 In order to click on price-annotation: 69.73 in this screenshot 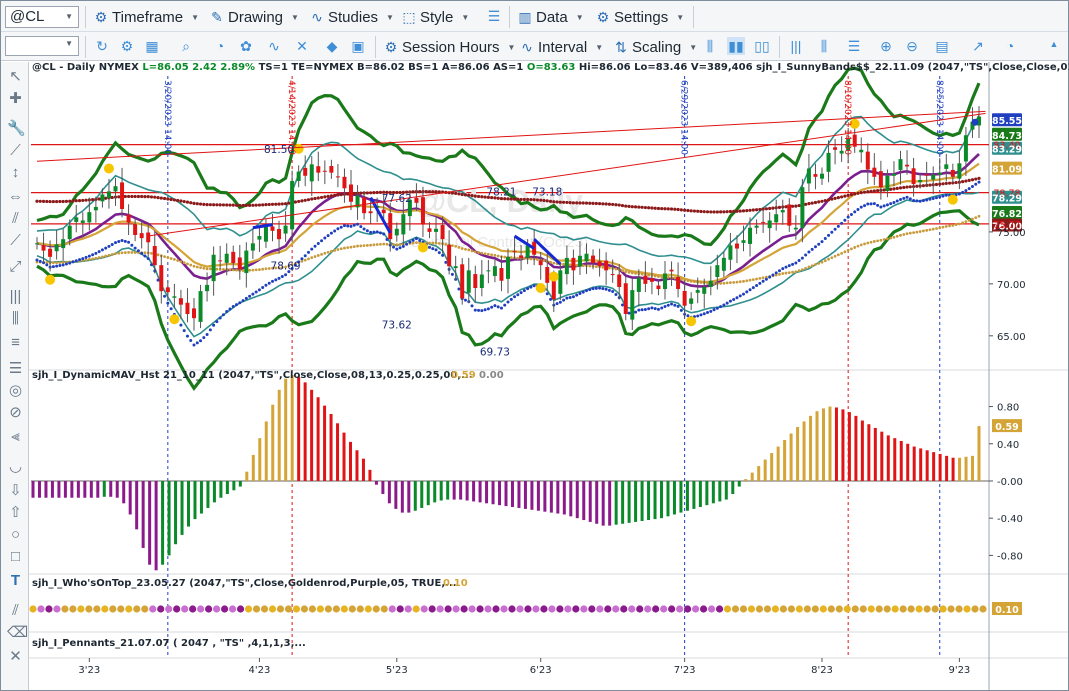, I will do `click(495, 353)`.